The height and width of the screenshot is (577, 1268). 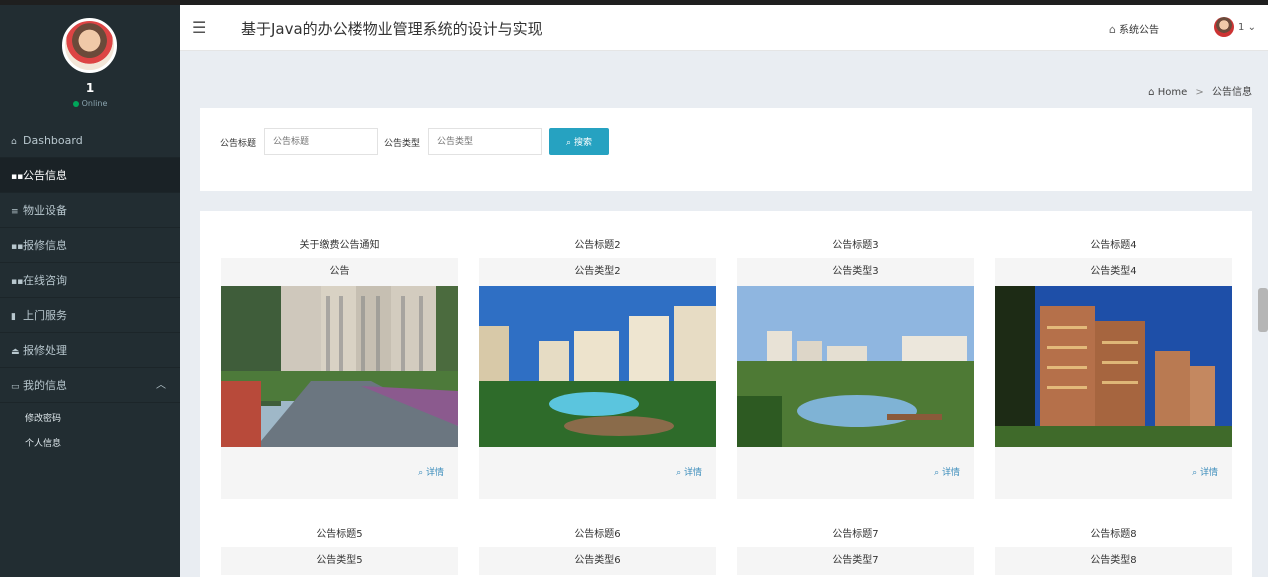 What do you see at coordinates (15, 352) in the screenshot?
I see `eject-icon: ⏏` at bounding box center [15, 352].